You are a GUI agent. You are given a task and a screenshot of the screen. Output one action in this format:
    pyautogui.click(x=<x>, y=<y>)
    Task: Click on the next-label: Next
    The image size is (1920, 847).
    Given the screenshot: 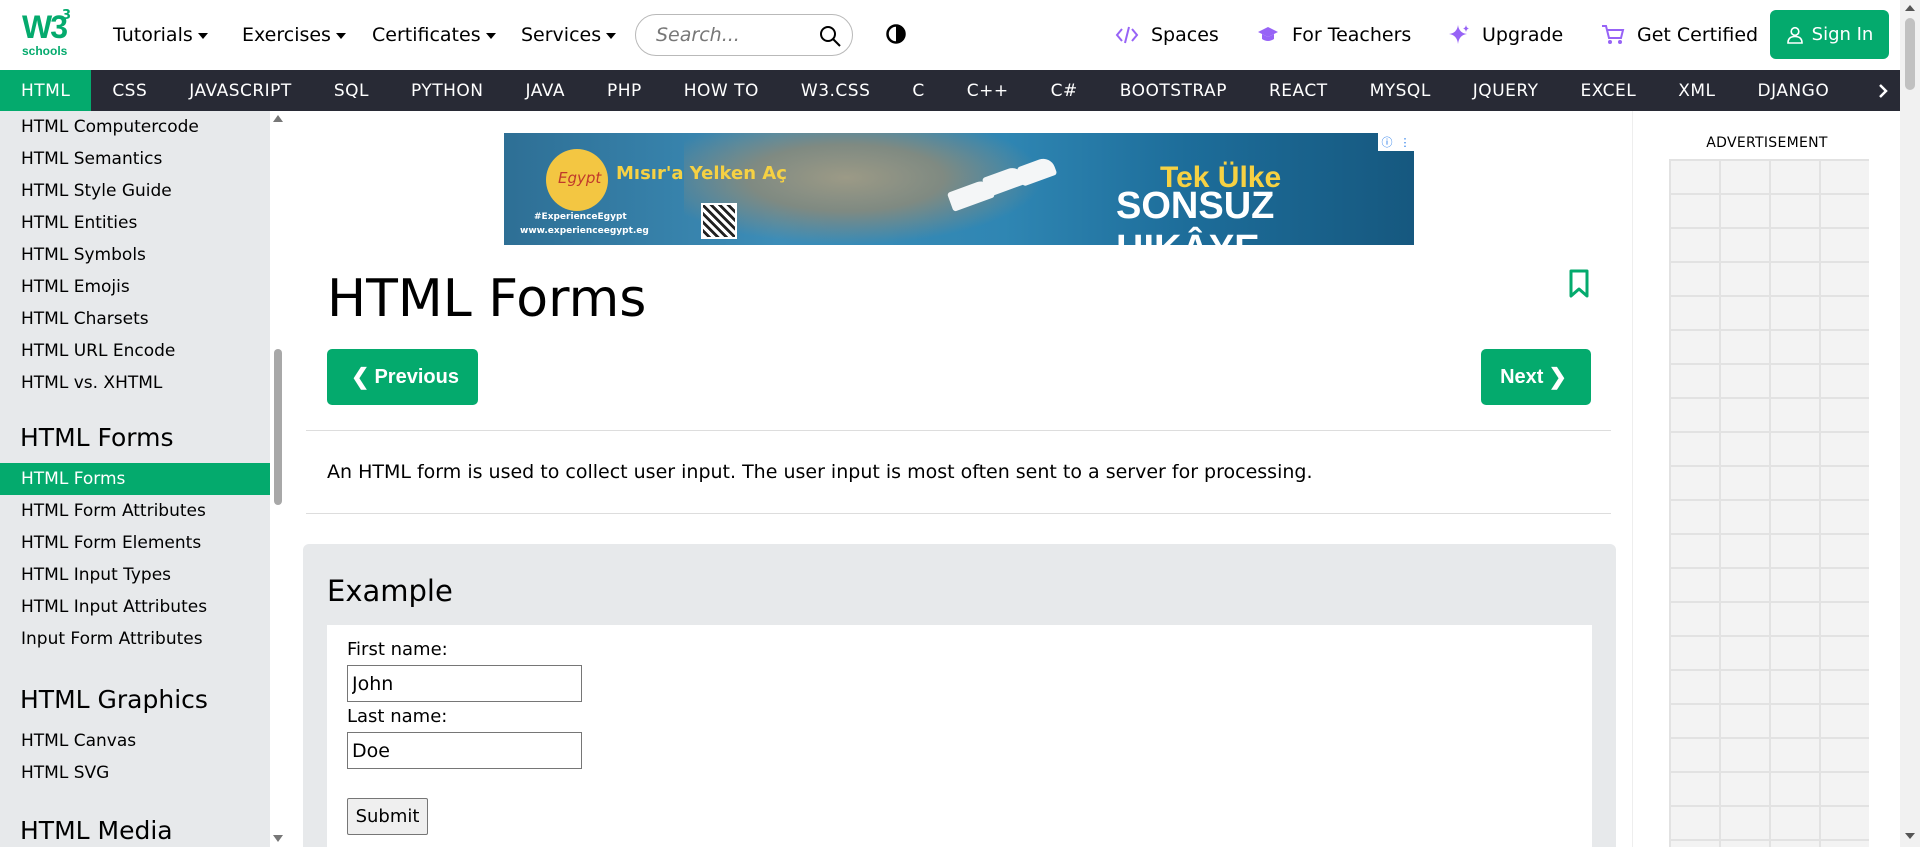 What is the action you would take?
    pyautogui.click(x=1522, y=376)
    